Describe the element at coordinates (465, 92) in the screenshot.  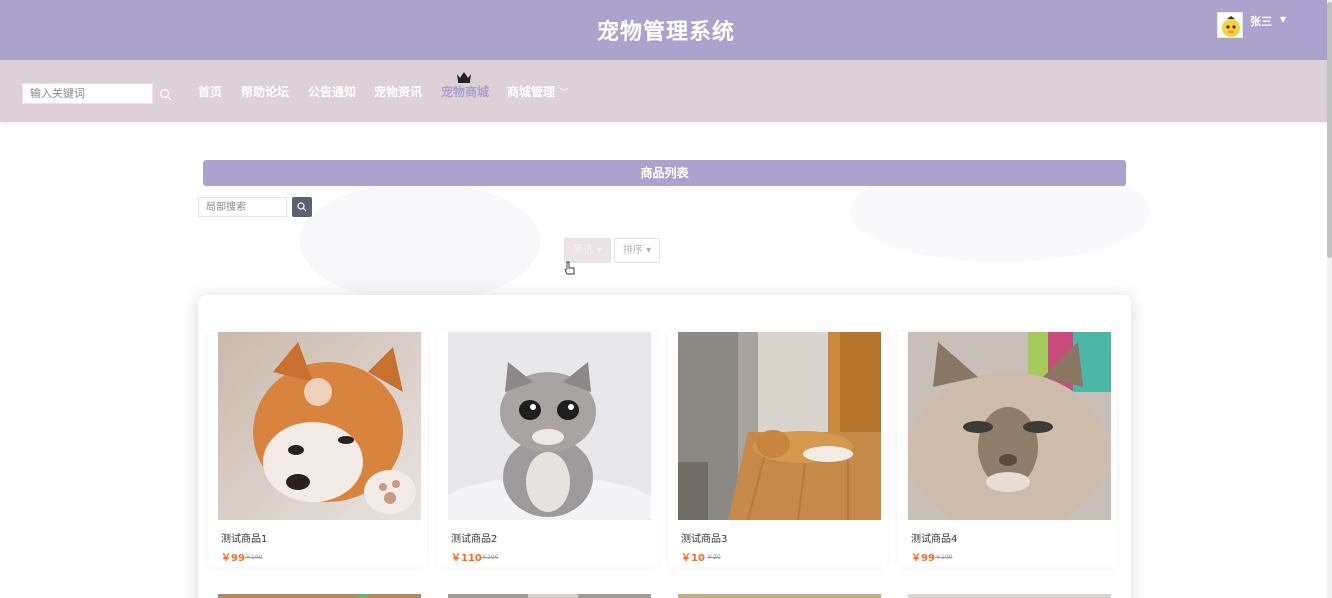
I see `nav-item-pet-mall: 宠物商城` at that location.